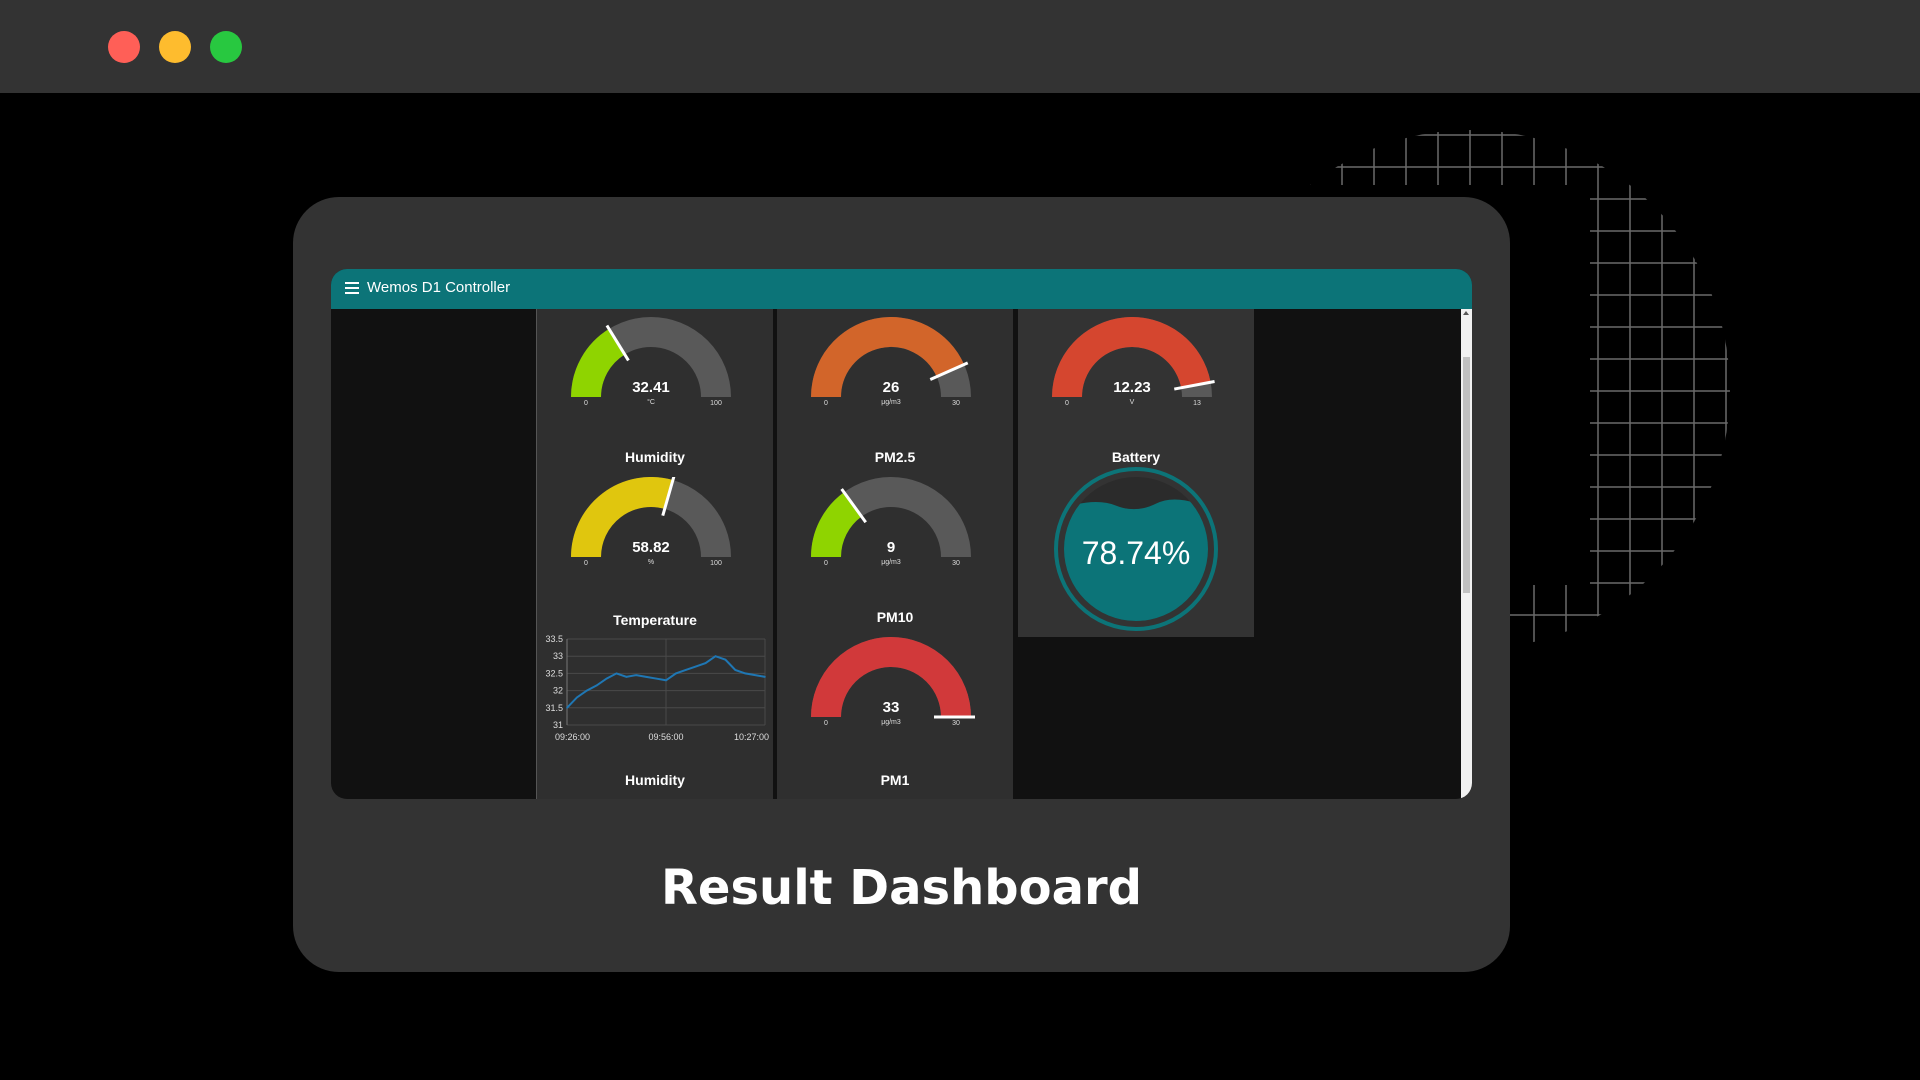 Image resolution: width=1920 pixels, height=1080 pixels. What do you see at coordinates (554, 639) in the screenshot?
I see `y-tick-label: 33.5` at bounding box center [554, 639].